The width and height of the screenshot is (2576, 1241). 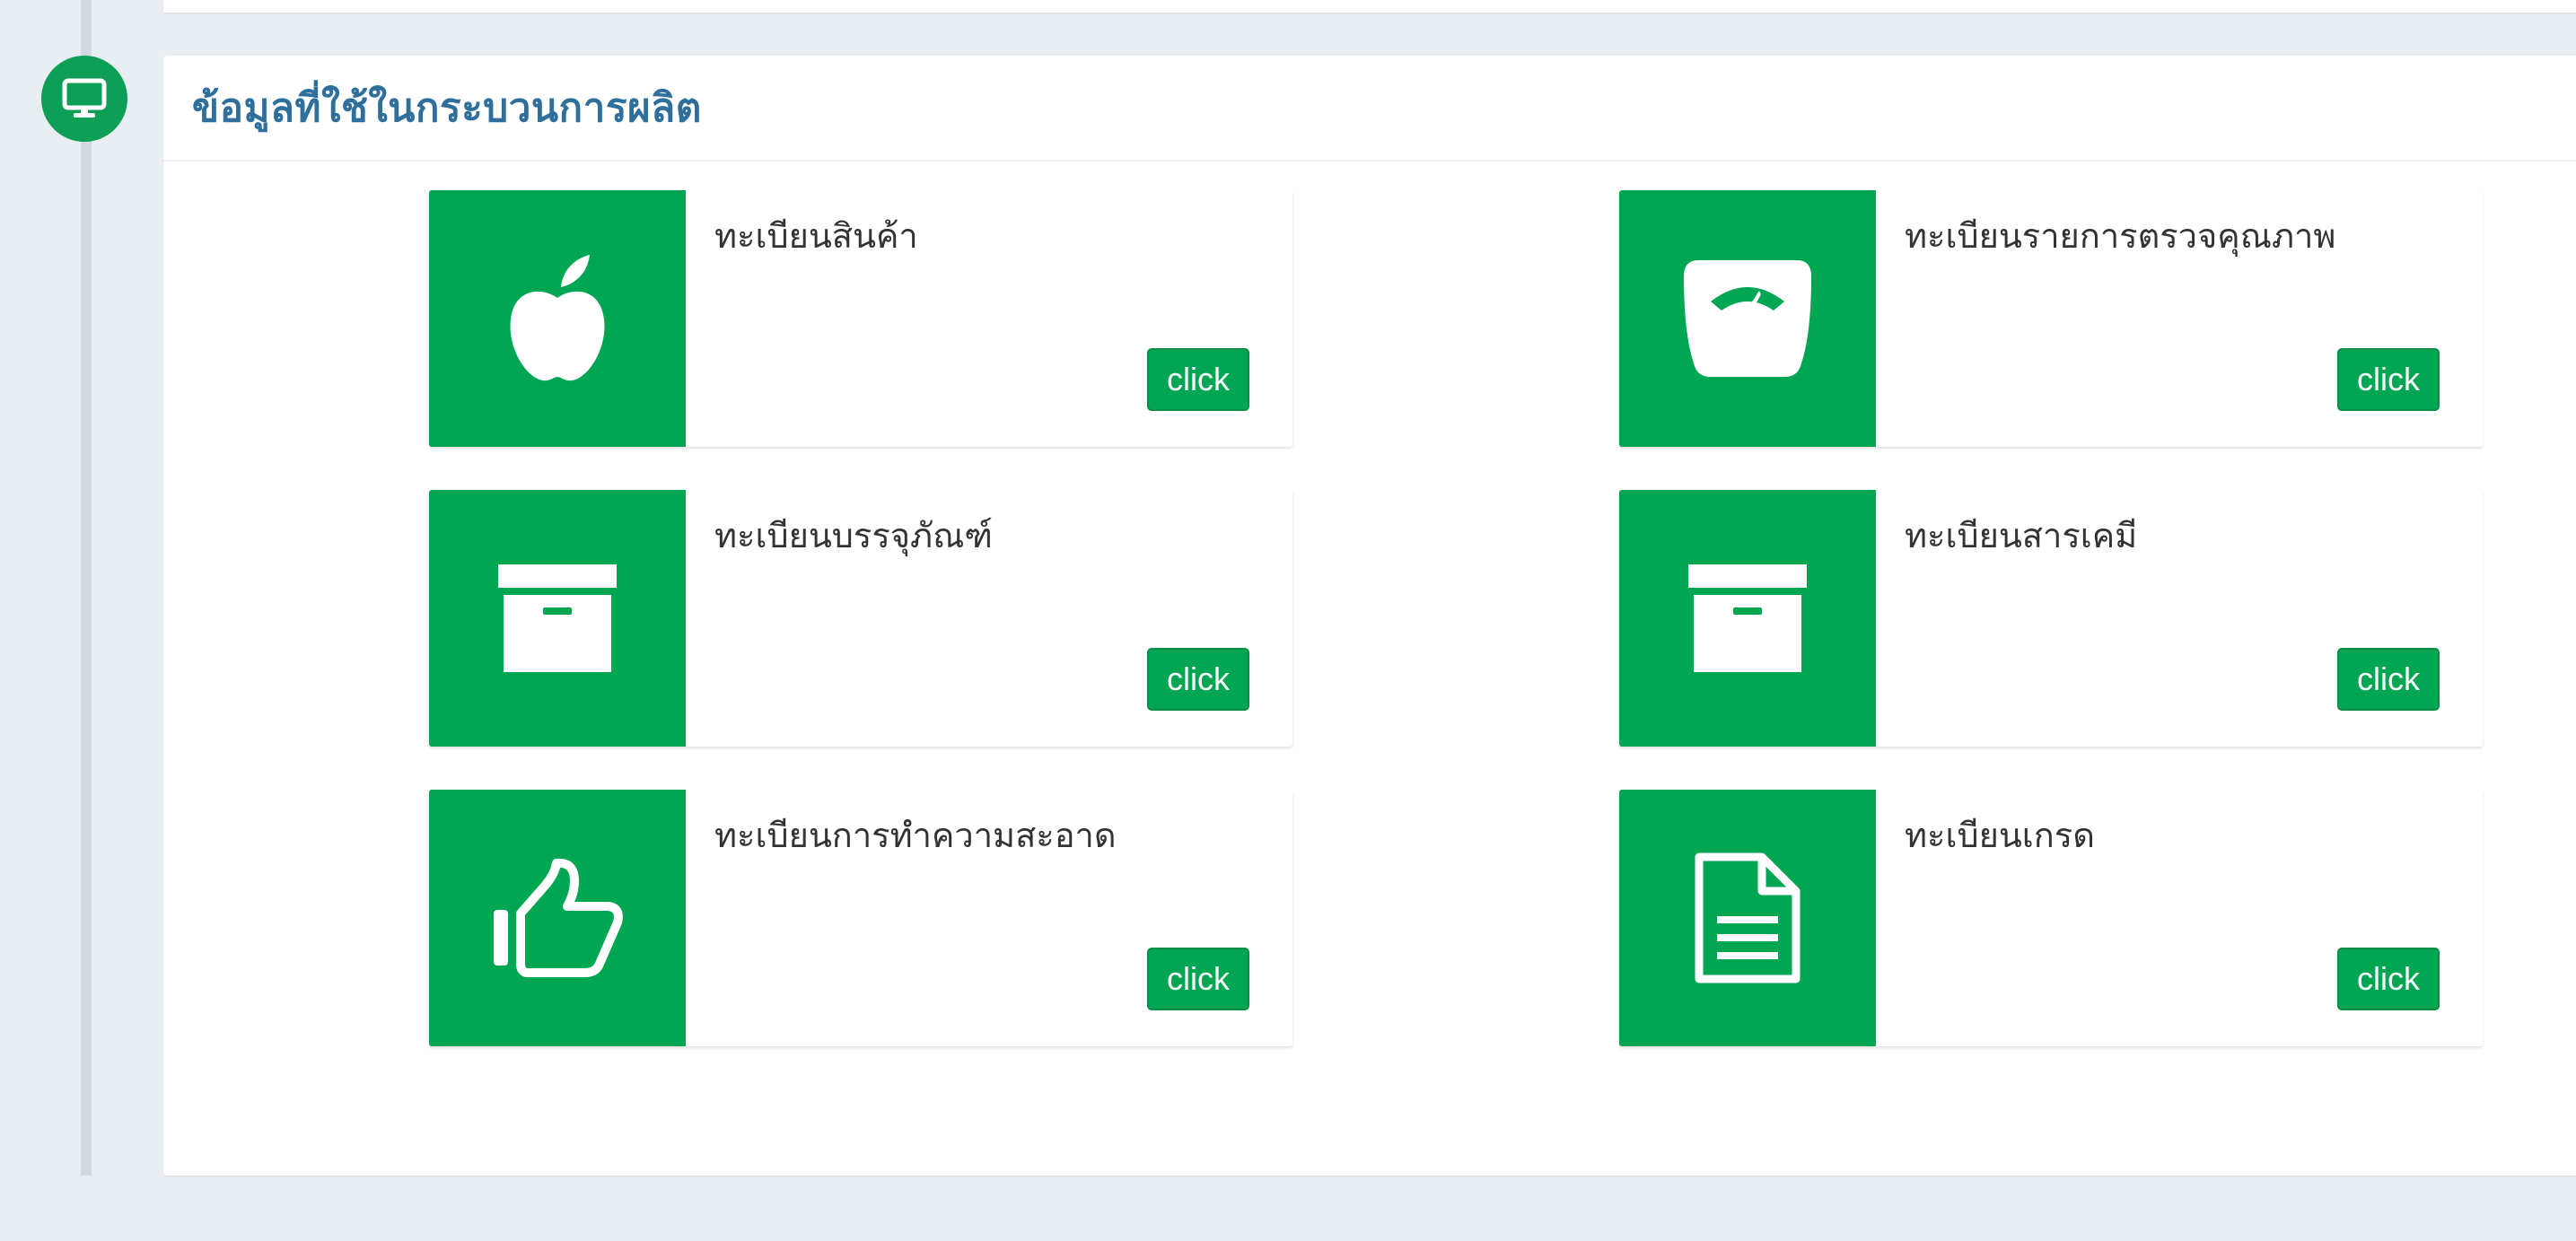 What do you see at coordinates (557, 318) in the screenshot?
I see `apple-icon` at bounding box center [557, 318].